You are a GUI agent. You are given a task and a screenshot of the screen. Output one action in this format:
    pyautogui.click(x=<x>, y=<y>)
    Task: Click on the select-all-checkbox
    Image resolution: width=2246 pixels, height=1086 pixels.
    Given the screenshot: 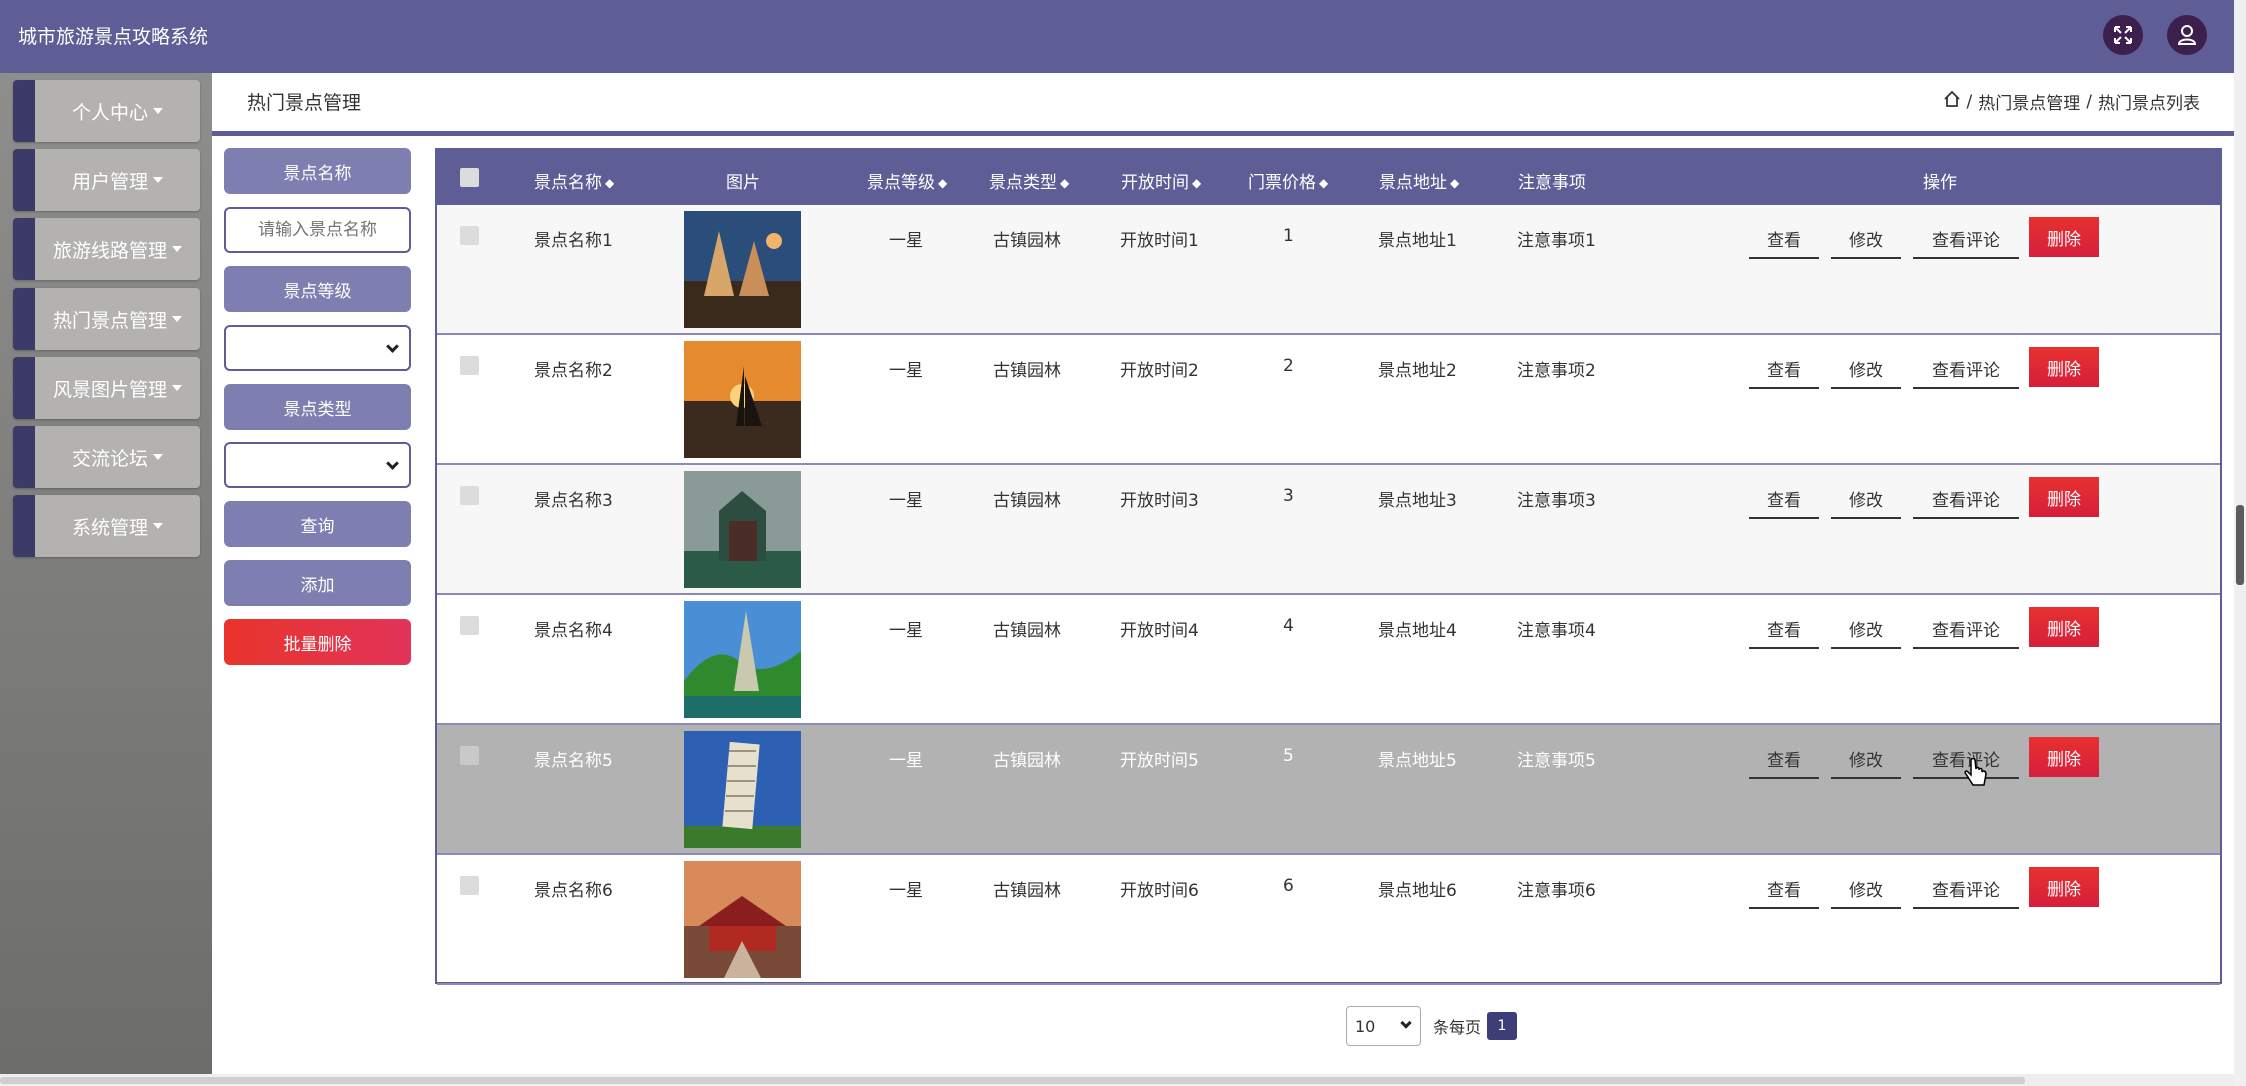 What is the action you would take?
    pyautogui.click(x=469, y=177)
    